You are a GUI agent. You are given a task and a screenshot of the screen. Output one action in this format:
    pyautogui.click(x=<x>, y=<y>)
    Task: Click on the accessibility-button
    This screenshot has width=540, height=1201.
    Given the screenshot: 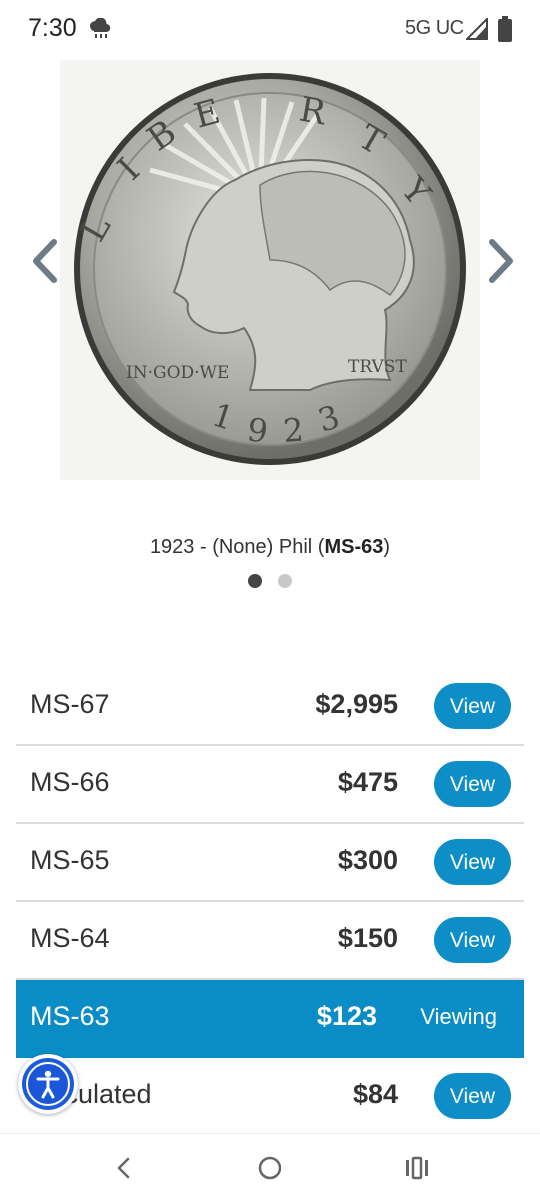 What is the action you would take?
    pyautogui.click(x=48, y=1084)
    